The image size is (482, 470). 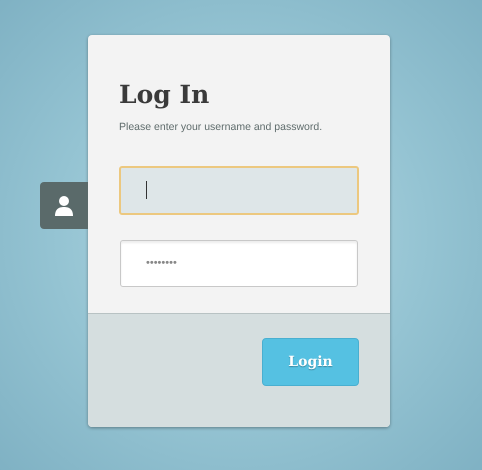 What do you see at coordinates (239, 263) in the screenshot?
I see `input-field: ••••••••` at bounding box center [239, 263].